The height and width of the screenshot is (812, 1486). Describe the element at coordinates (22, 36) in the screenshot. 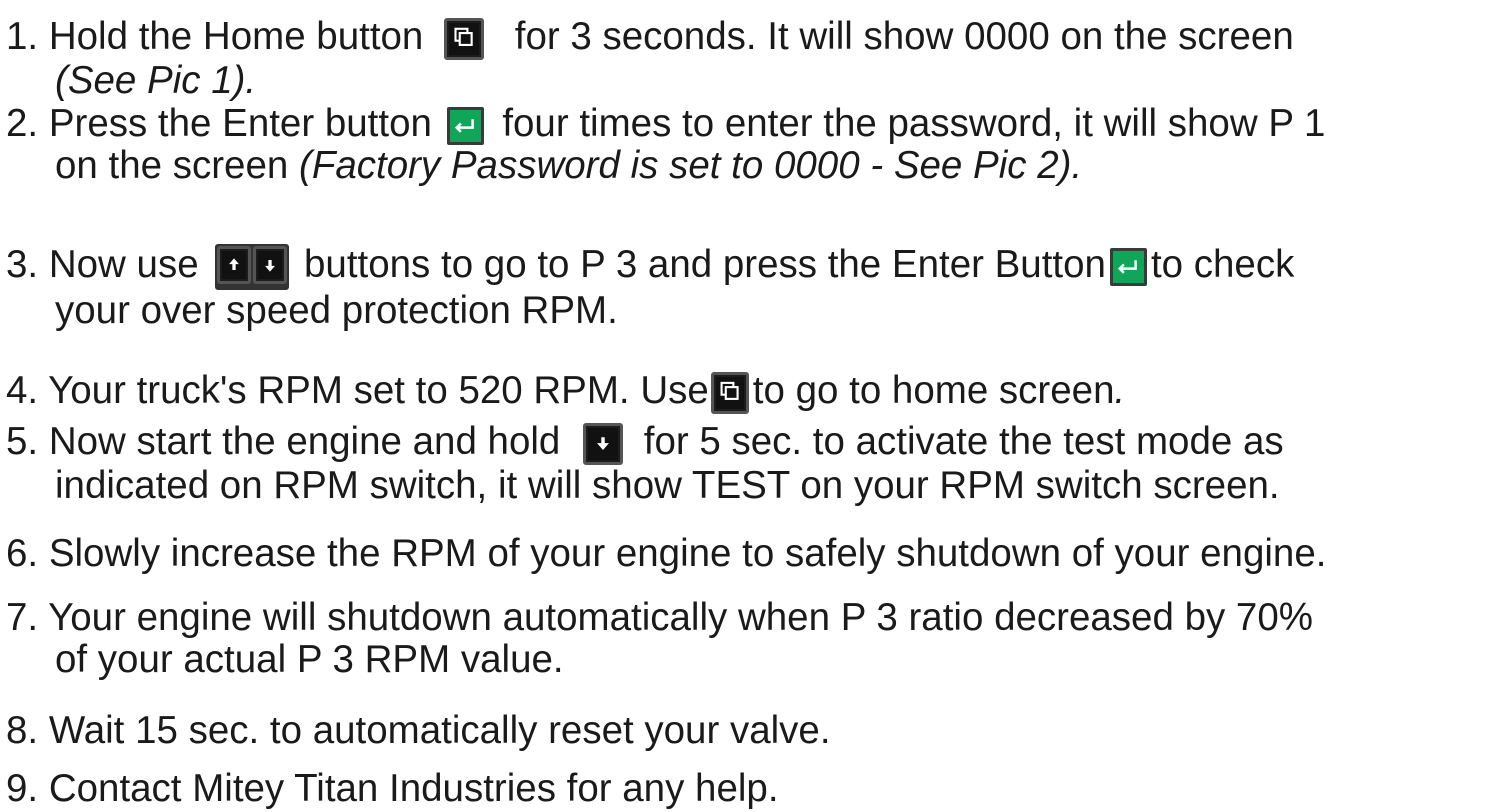

I see `step-number: 1.` at that location.